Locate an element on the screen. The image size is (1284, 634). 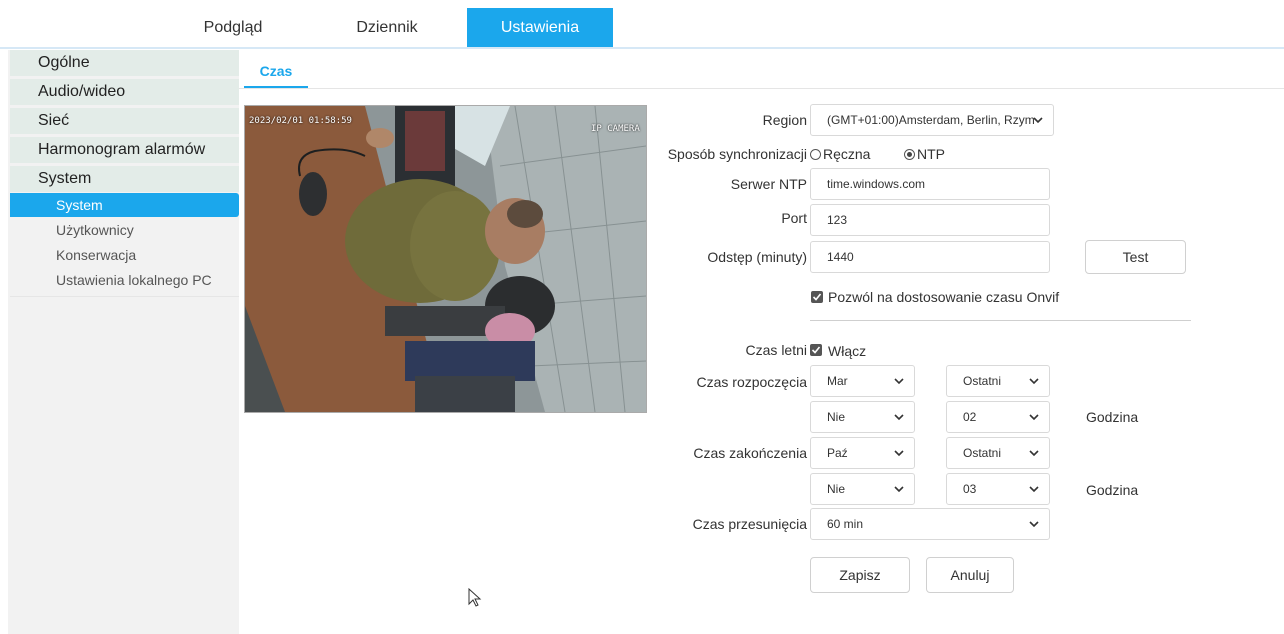
ntp-server-input: time.windows.com is located at coordinates (930, 184).